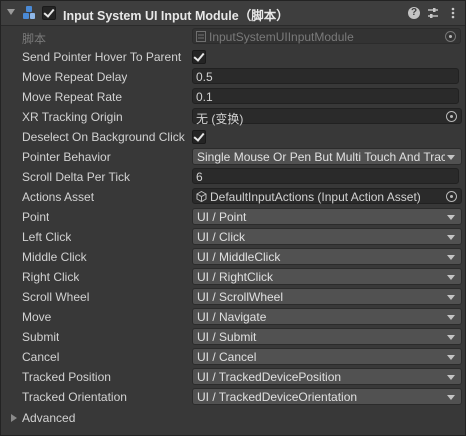 The image size is (466, 436). What do you see at coordinates (66, 377) in the screenshot?
I see `tracked-position-label: Tracked Position` at bounding box center [66, 377].